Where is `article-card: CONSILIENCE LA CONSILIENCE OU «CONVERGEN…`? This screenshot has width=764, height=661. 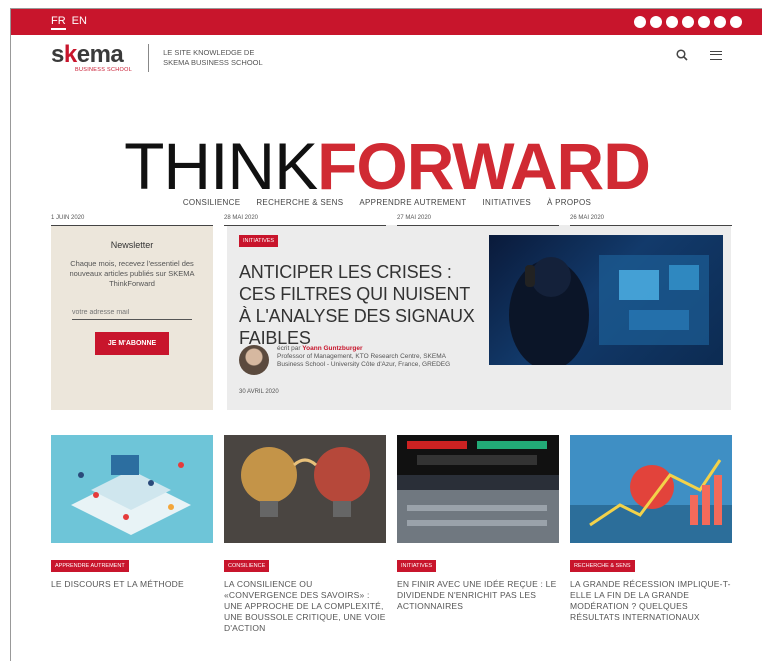
article-card: CONSILIENCE LA CONSILIENCE OU «CONVERGEN… is located at coordinates (305, 540).